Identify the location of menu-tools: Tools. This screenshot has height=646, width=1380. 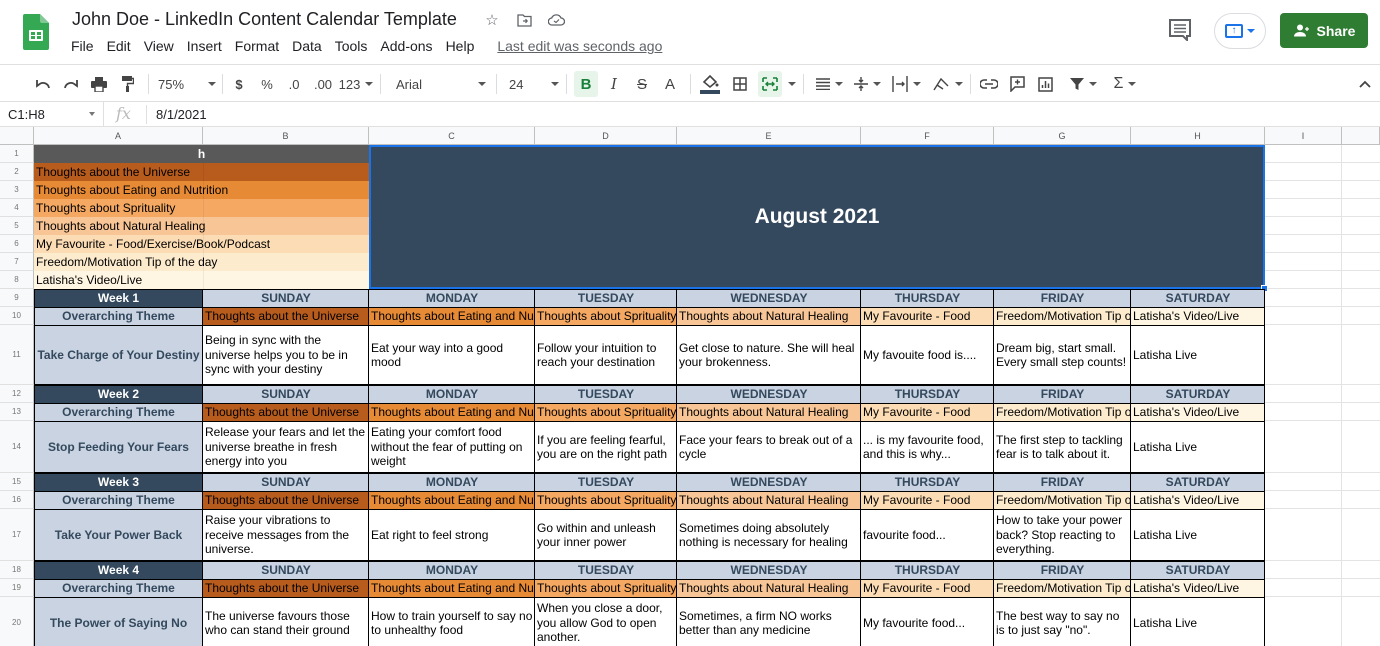
(351, 46).